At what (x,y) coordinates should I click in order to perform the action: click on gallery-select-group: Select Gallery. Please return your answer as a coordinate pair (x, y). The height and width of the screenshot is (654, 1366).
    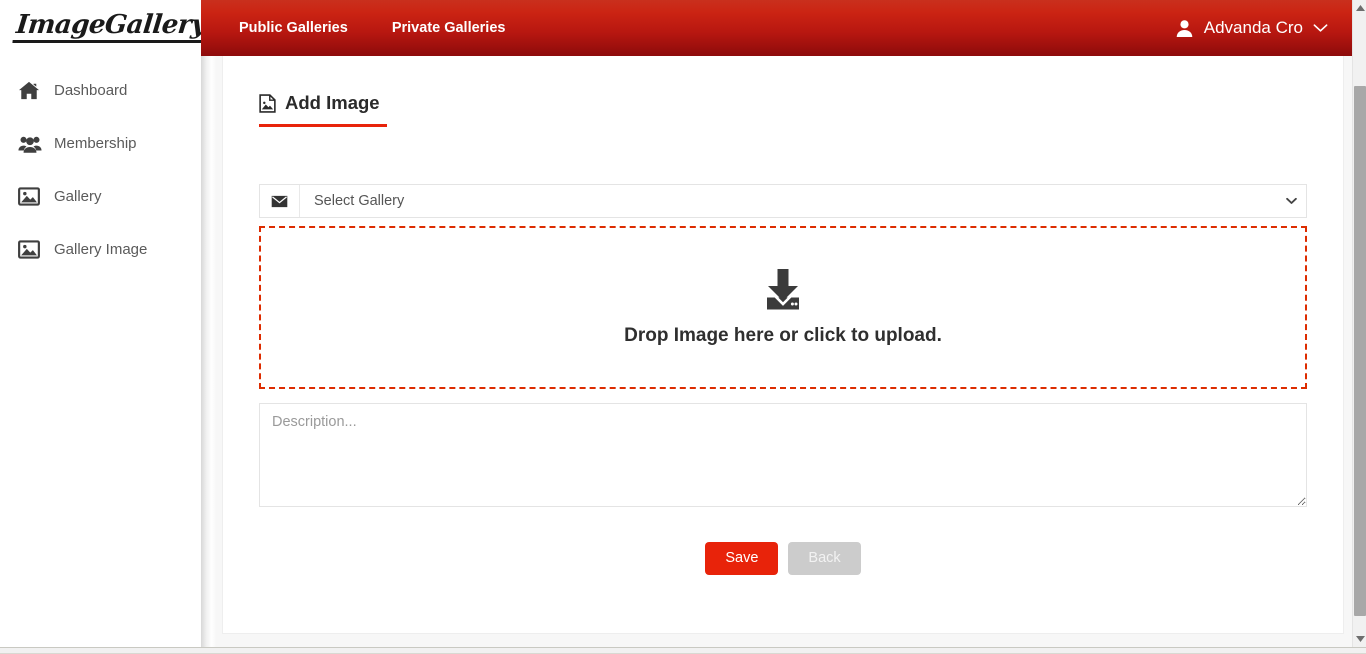
    Looking at the image, I should click on (783, 201).